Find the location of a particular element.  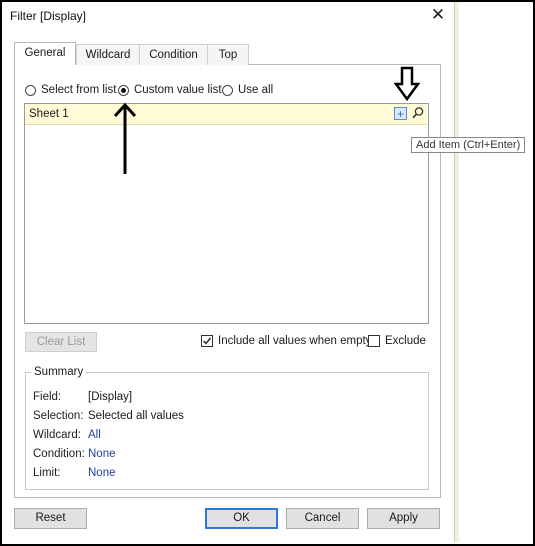

summary-wildcard-link: All is located at coordinates (94, 435).